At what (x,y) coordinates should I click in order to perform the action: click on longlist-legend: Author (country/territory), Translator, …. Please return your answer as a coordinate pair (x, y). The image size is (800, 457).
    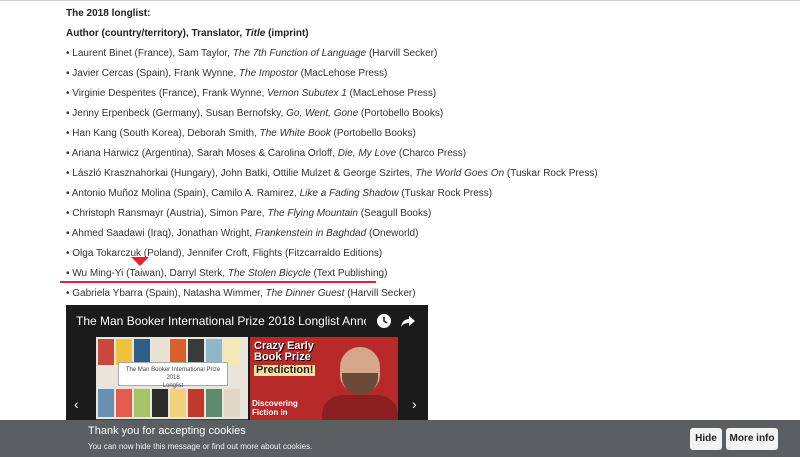
    Looking at the image, I should click on (187, 33).